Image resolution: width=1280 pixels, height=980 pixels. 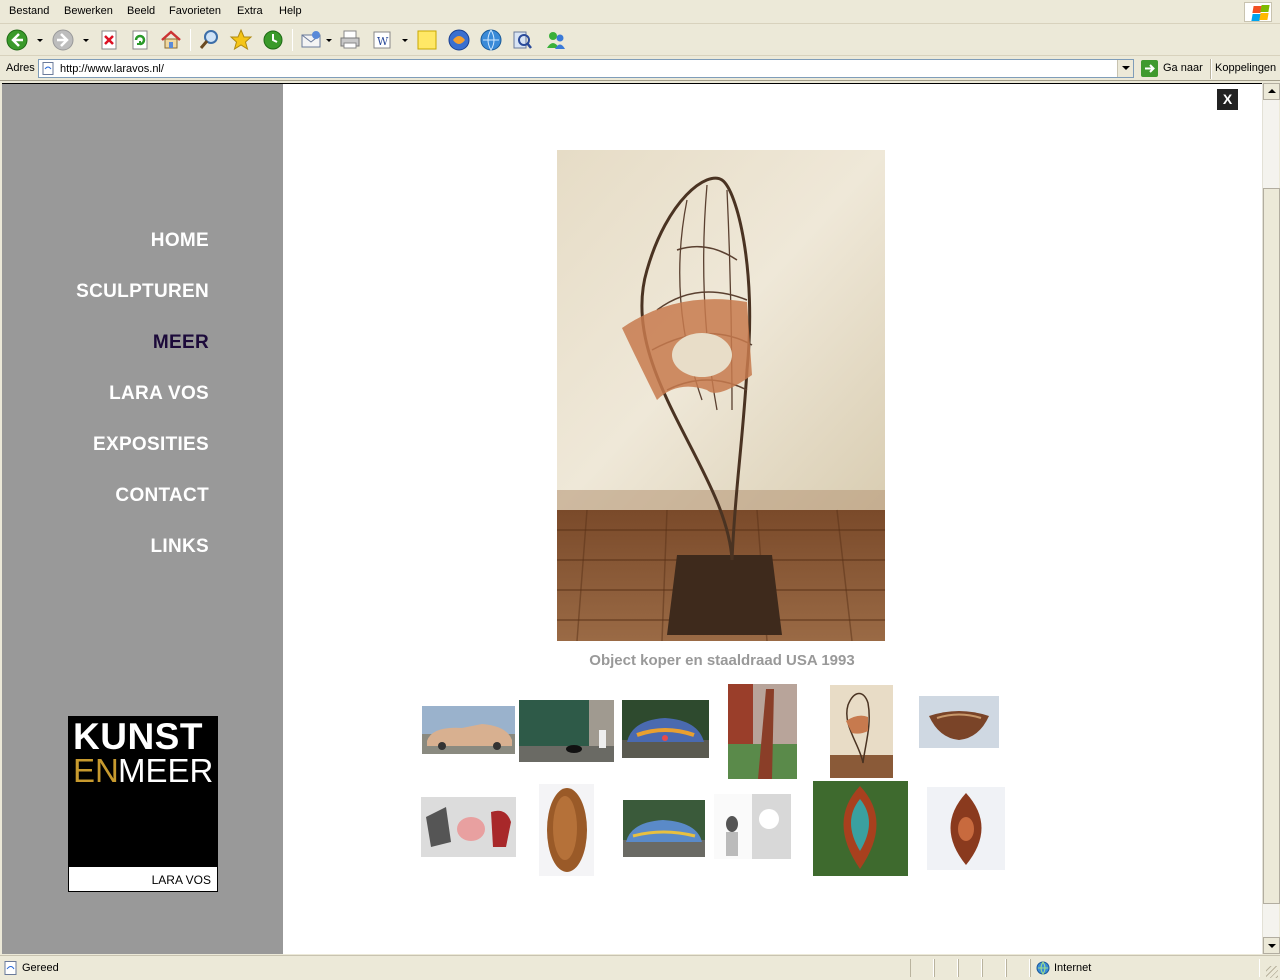 What do you see at coordinates (1258, 12) in the screenshot?
I see `windows-logo-icon` at bounding box center [1258, 12].